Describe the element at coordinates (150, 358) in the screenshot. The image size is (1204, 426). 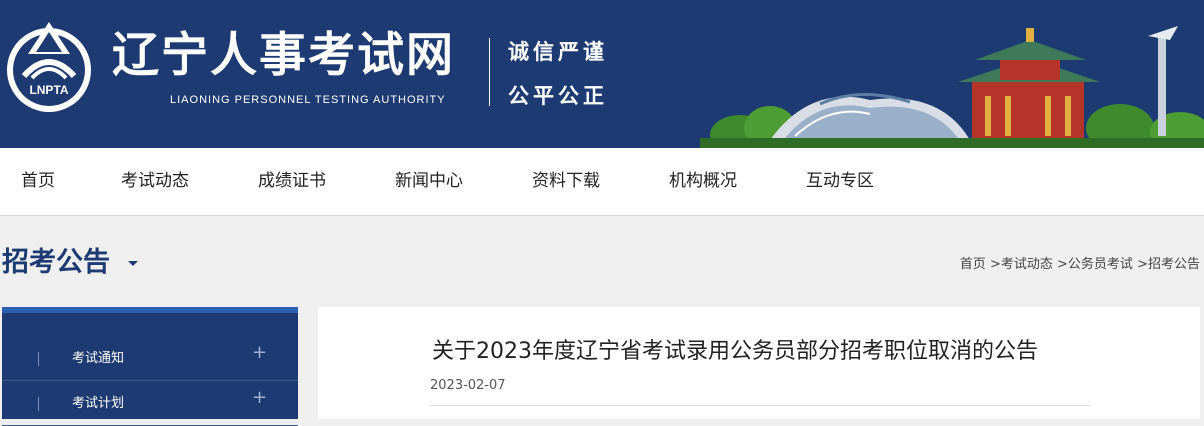
I see `sidebar-item-exam-notice: 考试通知 +` at that location.